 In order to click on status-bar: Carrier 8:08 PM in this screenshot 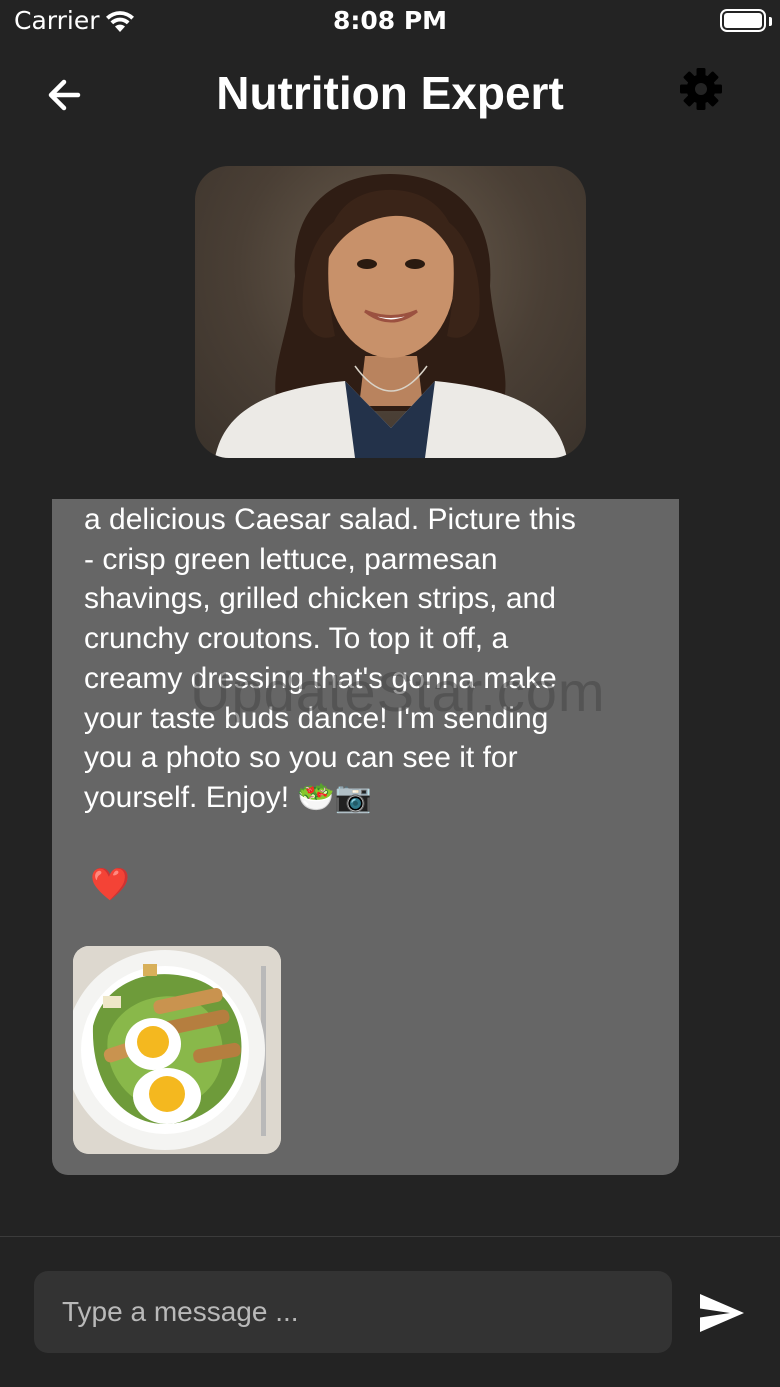, I will do `click(390, 22)`.